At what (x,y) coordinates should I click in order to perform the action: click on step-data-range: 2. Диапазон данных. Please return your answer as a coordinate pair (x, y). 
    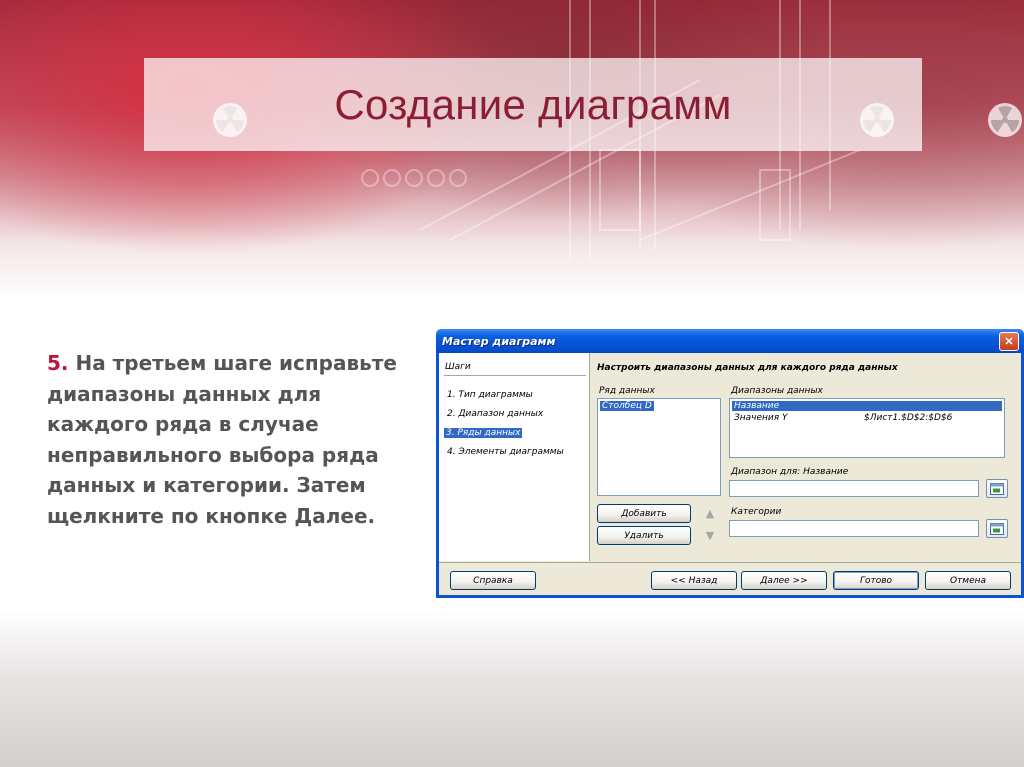
    Looking at the image, I should click on (495, 414).